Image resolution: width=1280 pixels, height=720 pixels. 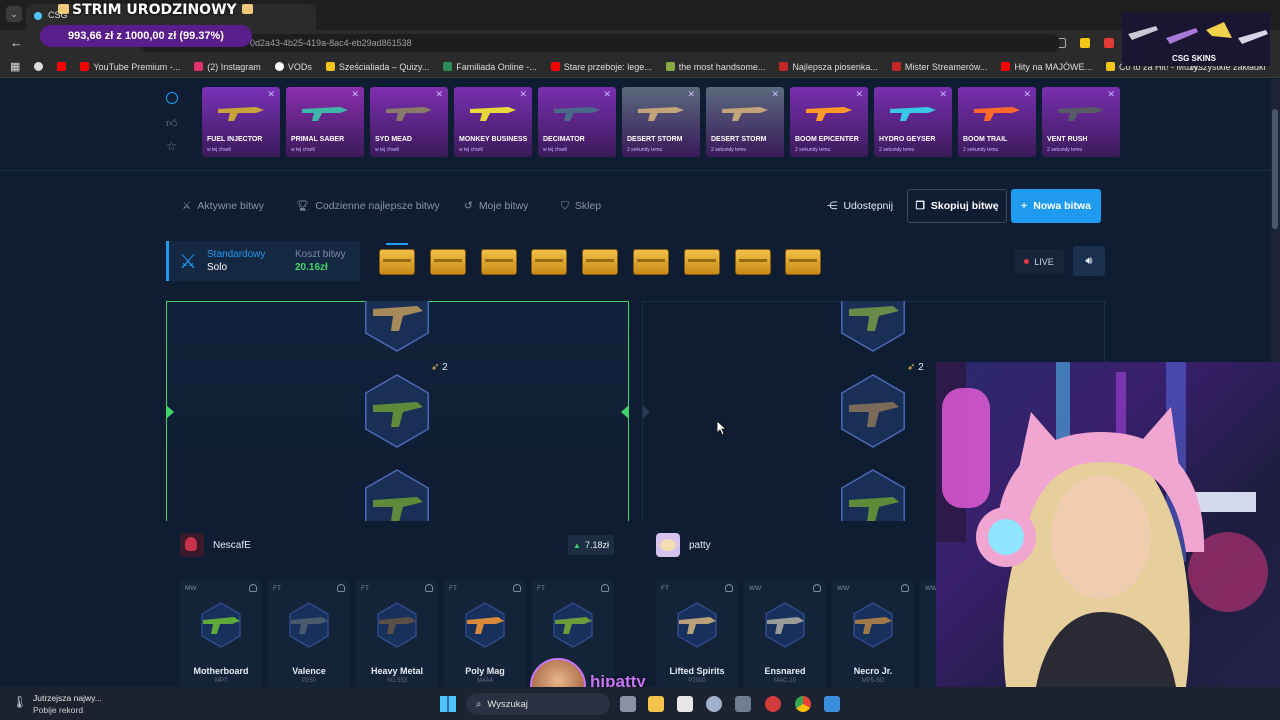 What do you see at coordinates (897, 150) in the screenshot?
I see `live-drop-time: 2 sekundy temu` at bounding box center [897, 150].